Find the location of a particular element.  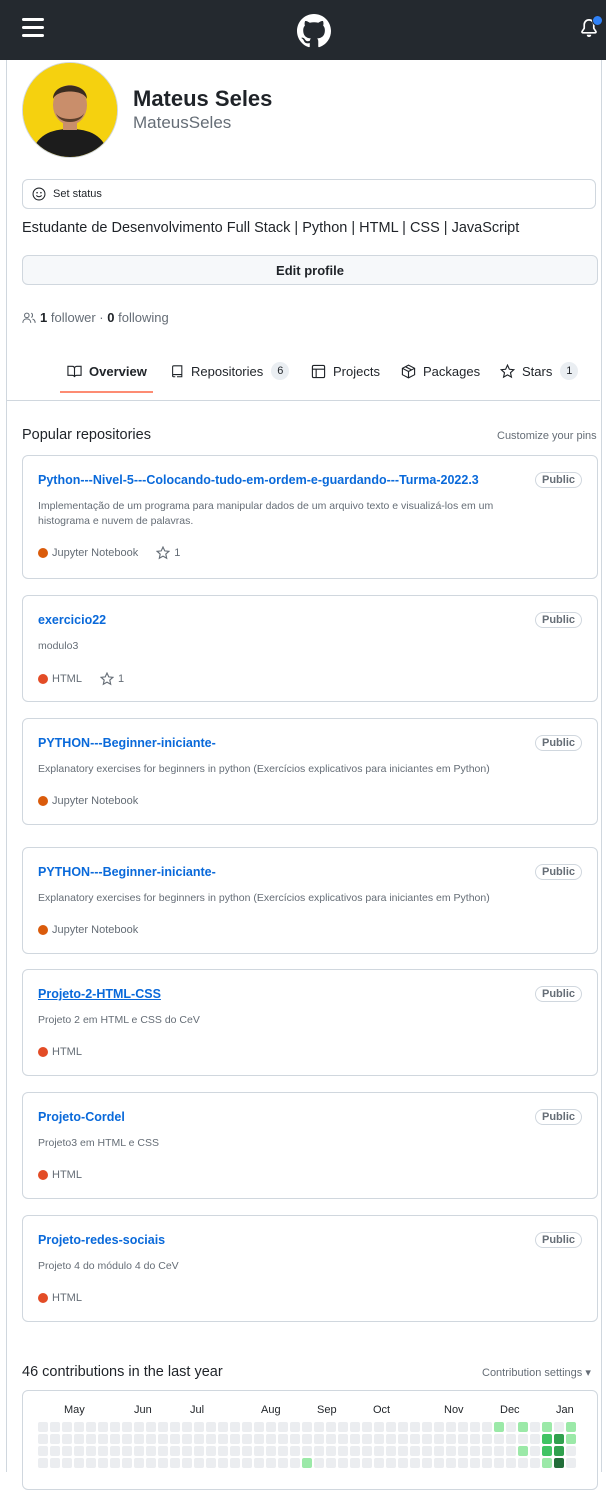

tab-overview: Overview is located at coordinates (107, 371).